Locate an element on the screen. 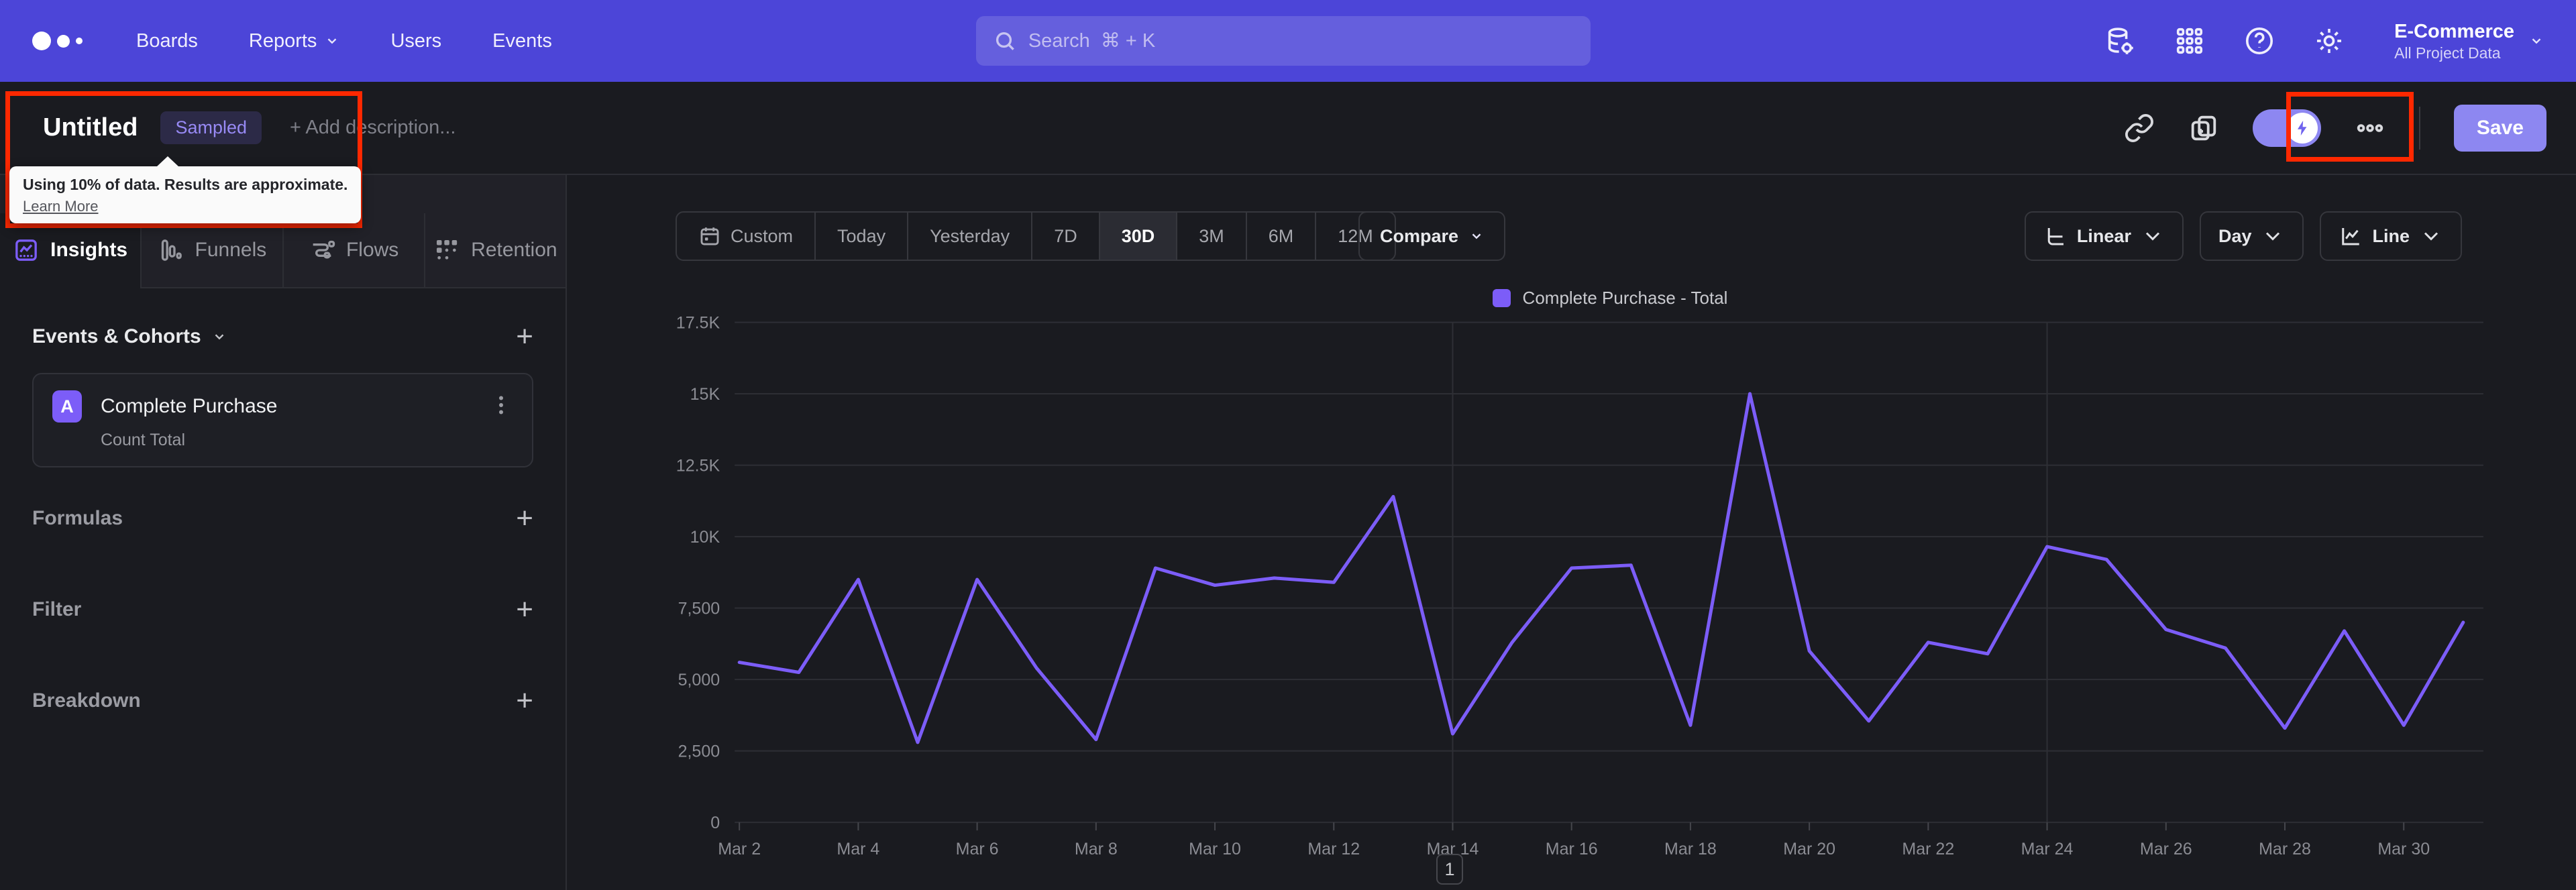  nav-item-boards: Boards is located at coordinates (167, 41).